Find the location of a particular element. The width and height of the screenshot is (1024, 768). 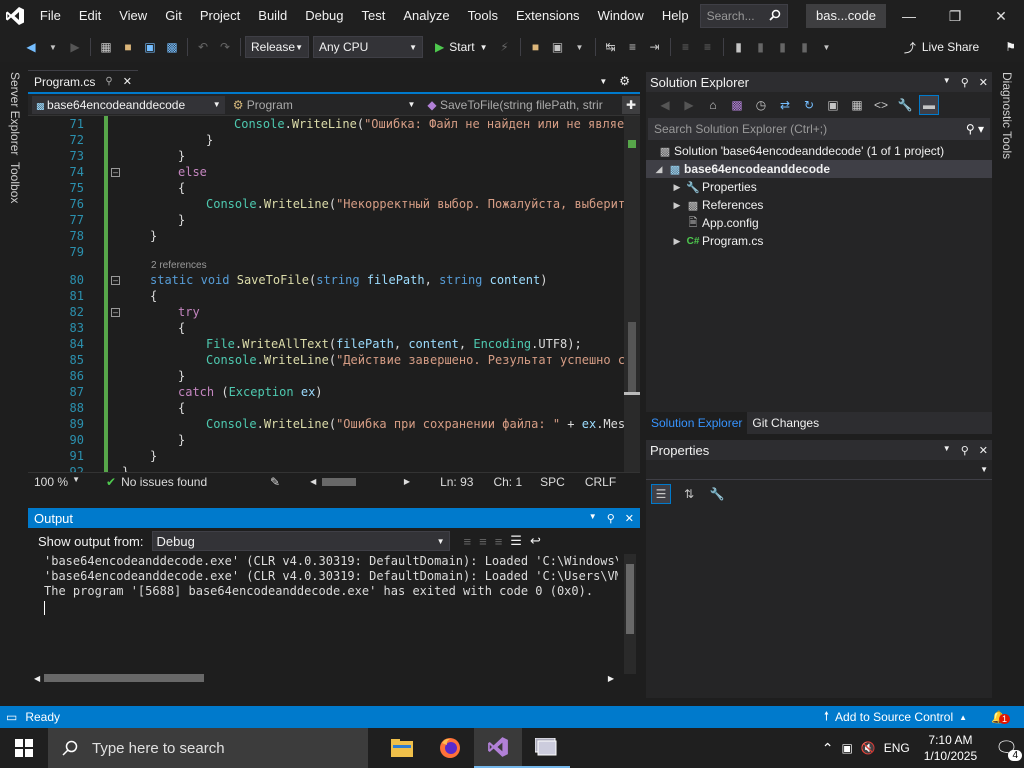

file-explorer-app is located at coordinates (402, 748).